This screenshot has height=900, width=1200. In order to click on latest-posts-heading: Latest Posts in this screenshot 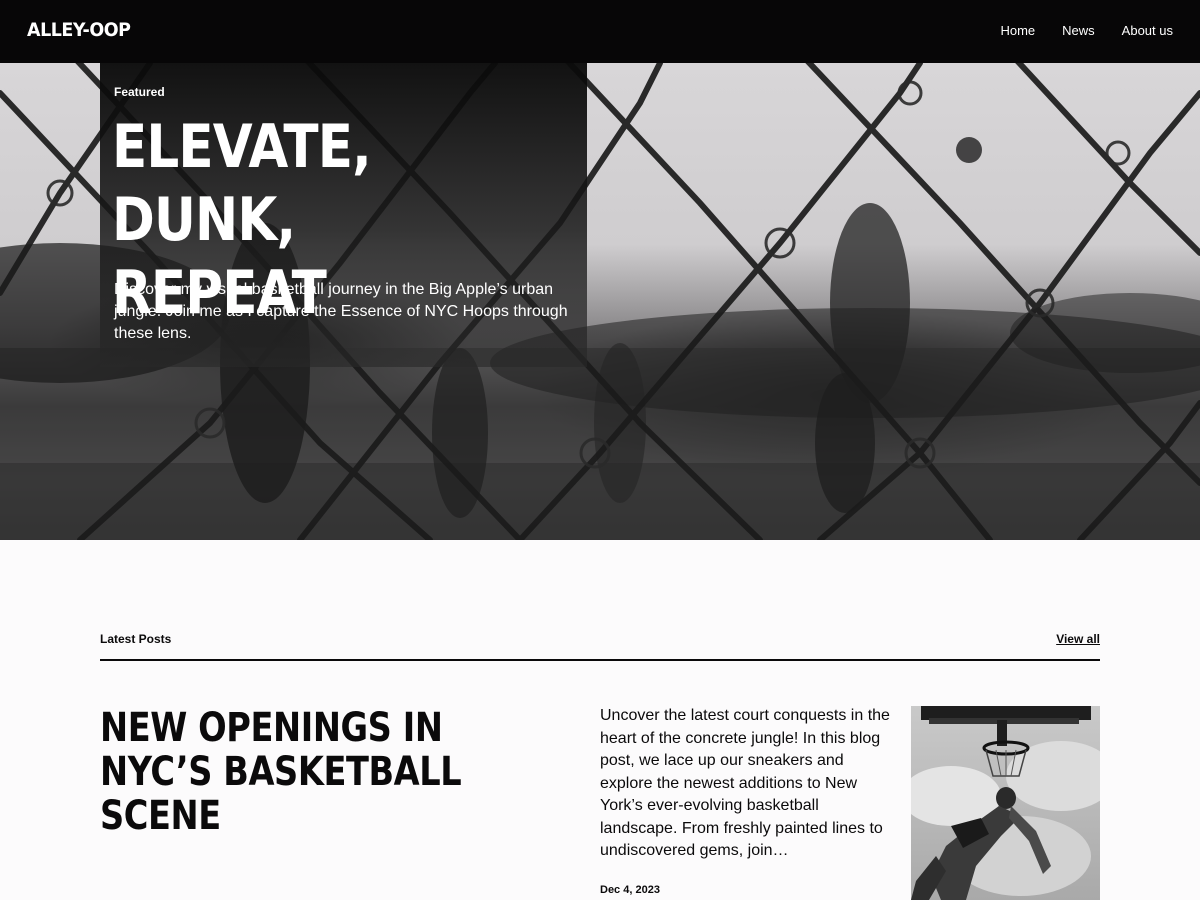, I will do `click(136, 639)`.